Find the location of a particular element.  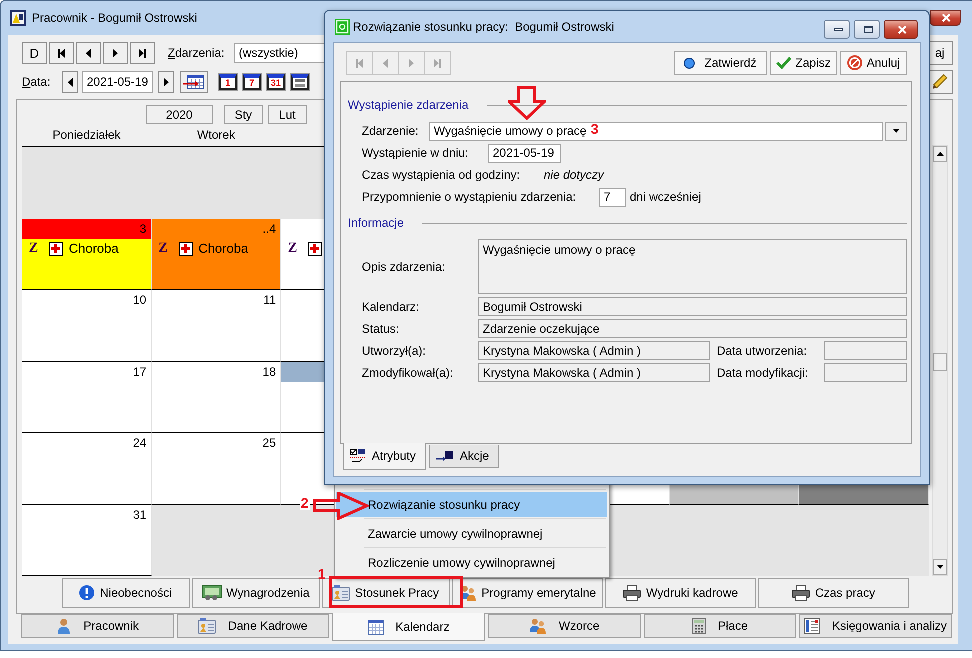

tab: Wzorce is located at coordinates (564, 626).